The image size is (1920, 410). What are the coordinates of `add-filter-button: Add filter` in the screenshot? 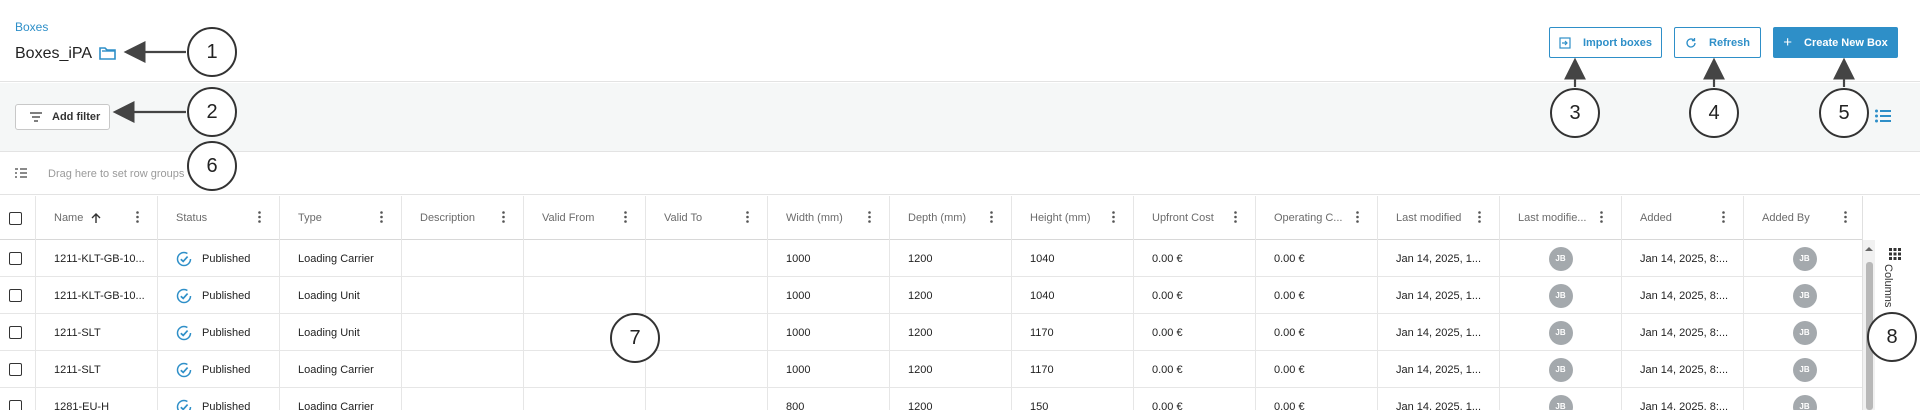 It's located at (62, 117).